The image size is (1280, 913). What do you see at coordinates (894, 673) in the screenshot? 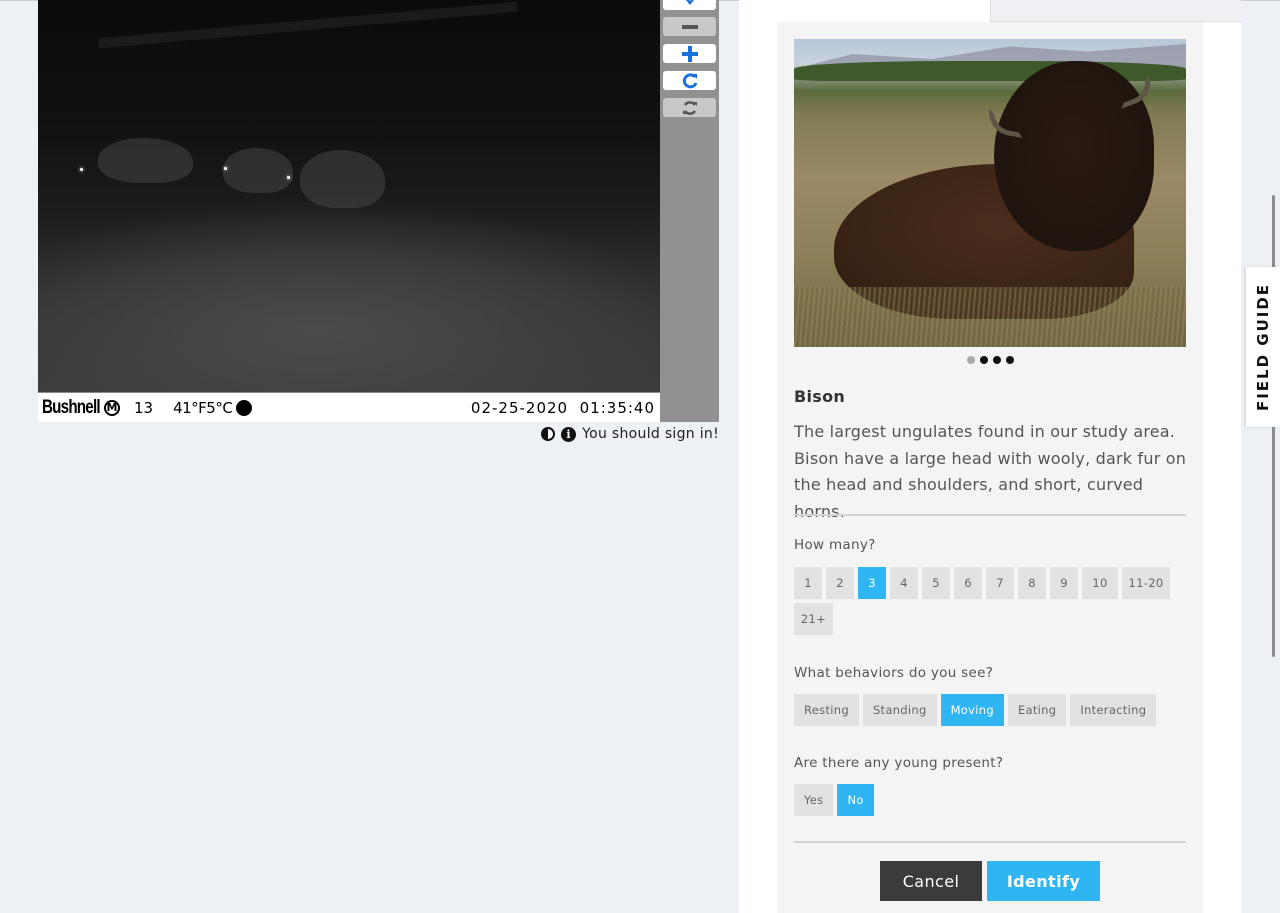
I see `question-behaviors: What behaviors do you see?` at bounding box center [894, 673].